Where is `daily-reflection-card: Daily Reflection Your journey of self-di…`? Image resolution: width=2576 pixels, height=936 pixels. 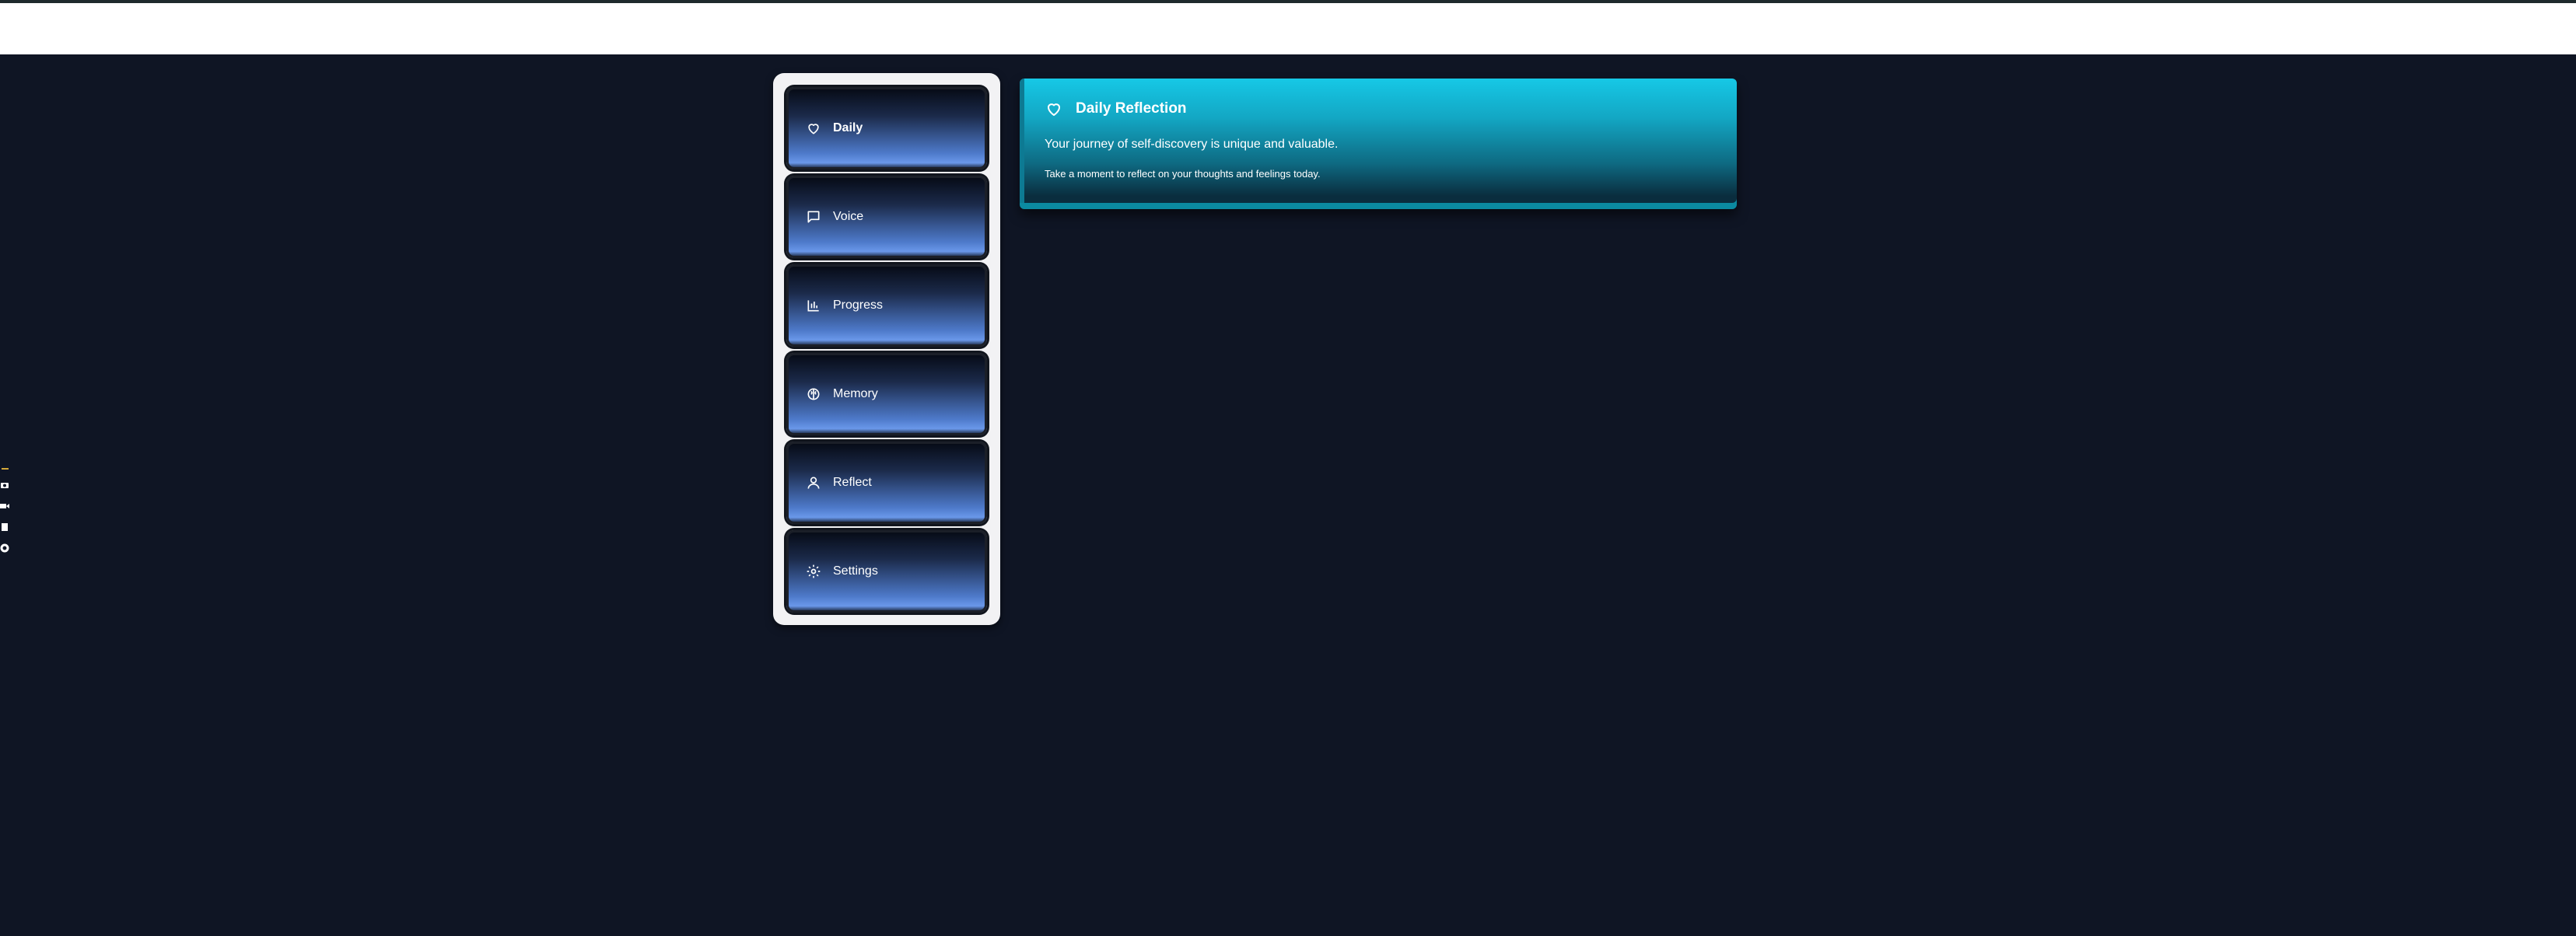
daily-reflection-card: Daily Reflection Your journey of self-di… is located at coordinates (1378, 144).